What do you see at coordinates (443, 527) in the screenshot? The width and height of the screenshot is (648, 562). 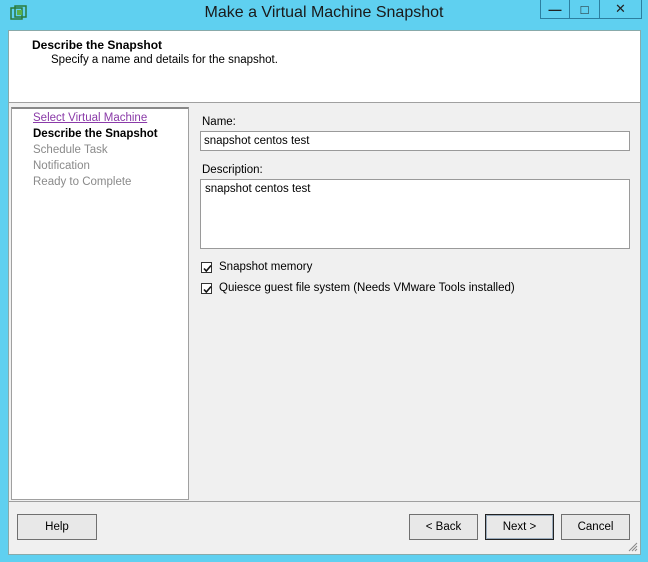 I see `back-button: < Back` at bounding box center [443, 527].